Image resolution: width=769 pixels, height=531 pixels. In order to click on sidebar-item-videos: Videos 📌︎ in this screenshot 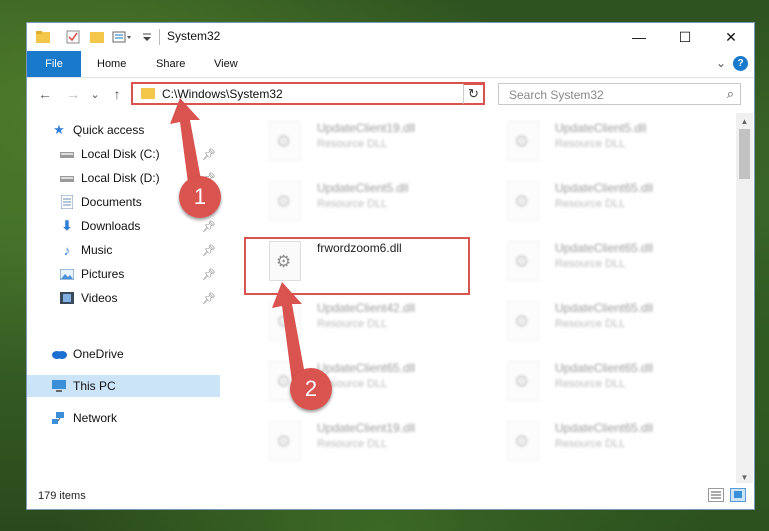, I will do `click(123, 298)`.